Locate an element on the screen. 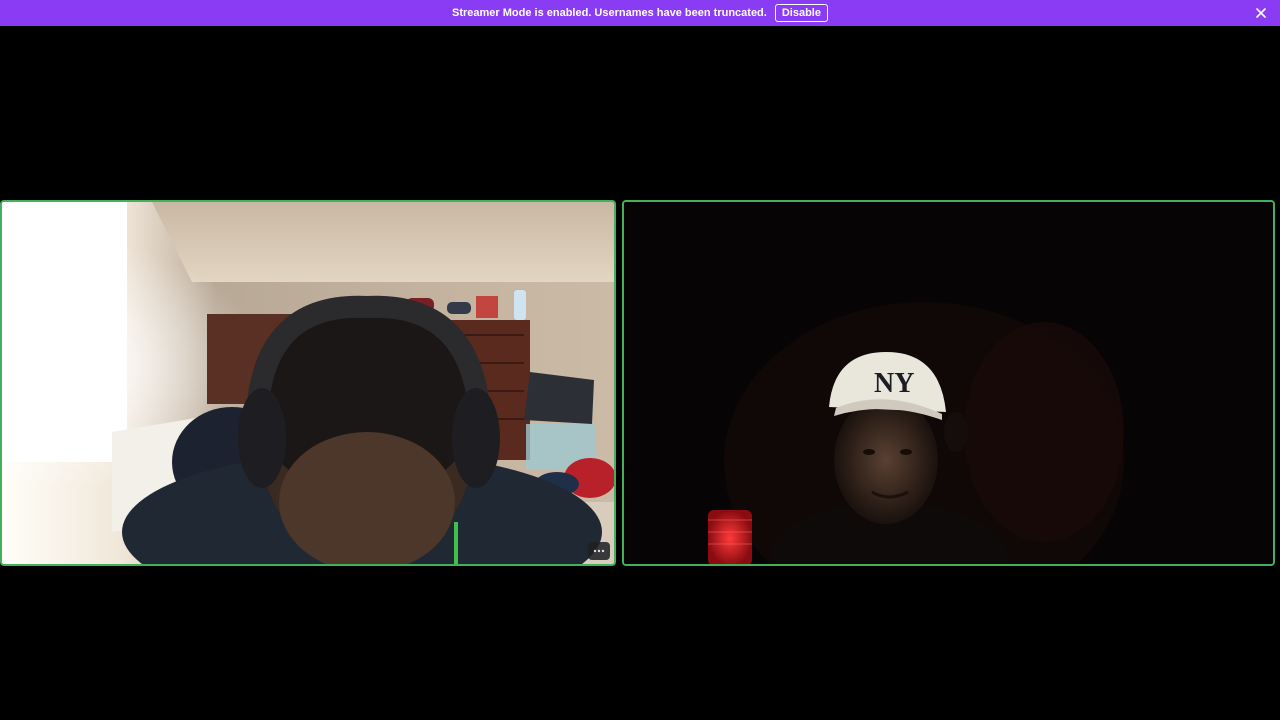 The image size is (1280, 720). ellipsis-icon is located at coordinates (599, 551).